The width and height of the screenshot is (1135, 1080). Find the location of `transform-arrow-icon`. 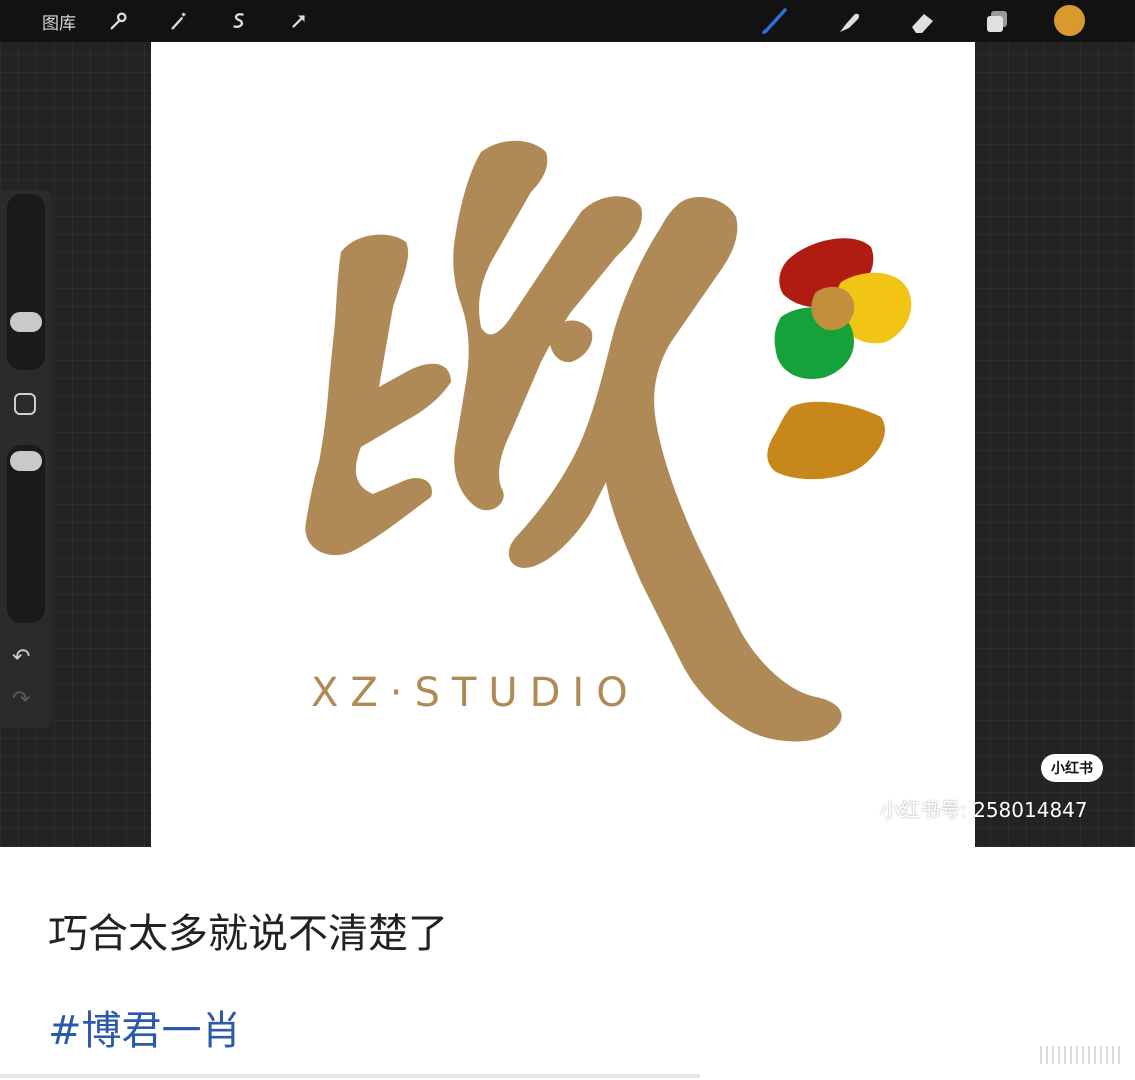

transform-arrow-icon is located at coordinates (299, 21).